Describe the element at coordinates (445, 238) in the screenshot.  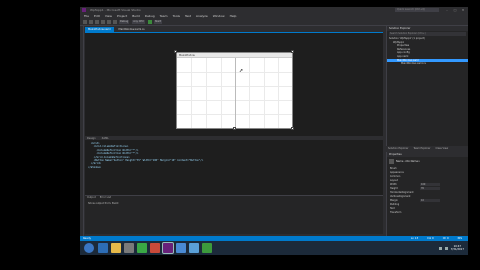
I see `status-ch: Ch 9` at that location.